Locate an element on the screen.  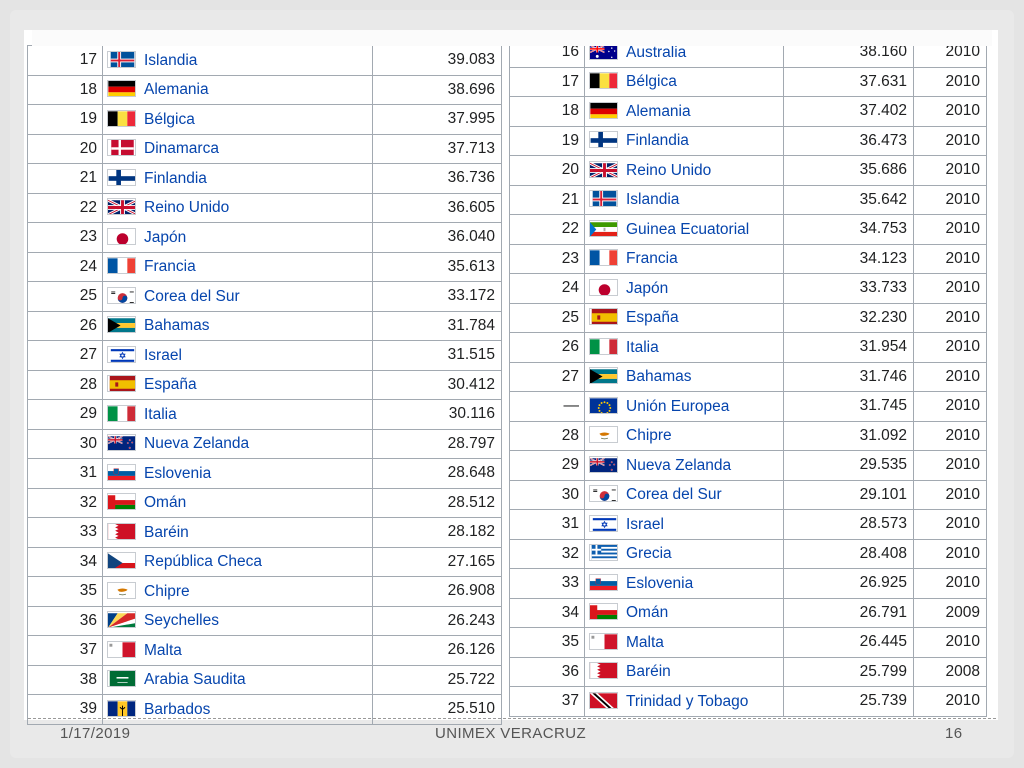
flag-south-korea-icon is located at coordinates (121, 295).